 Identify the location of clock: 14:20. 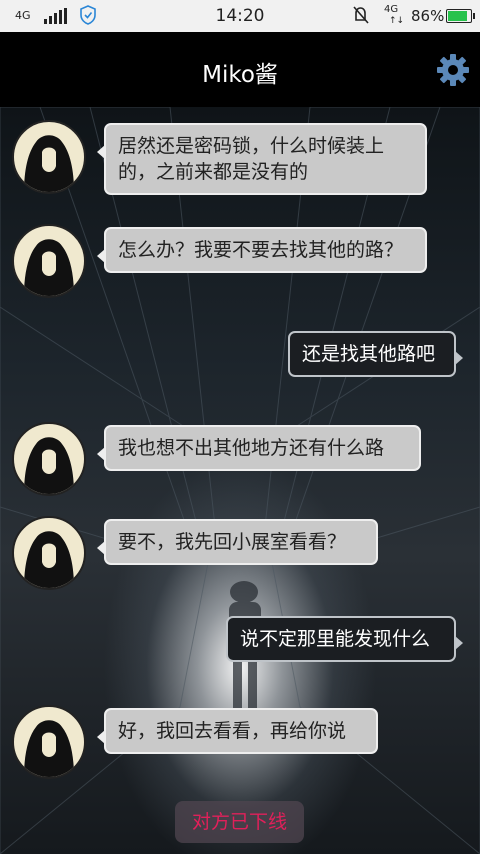
(240, 16).